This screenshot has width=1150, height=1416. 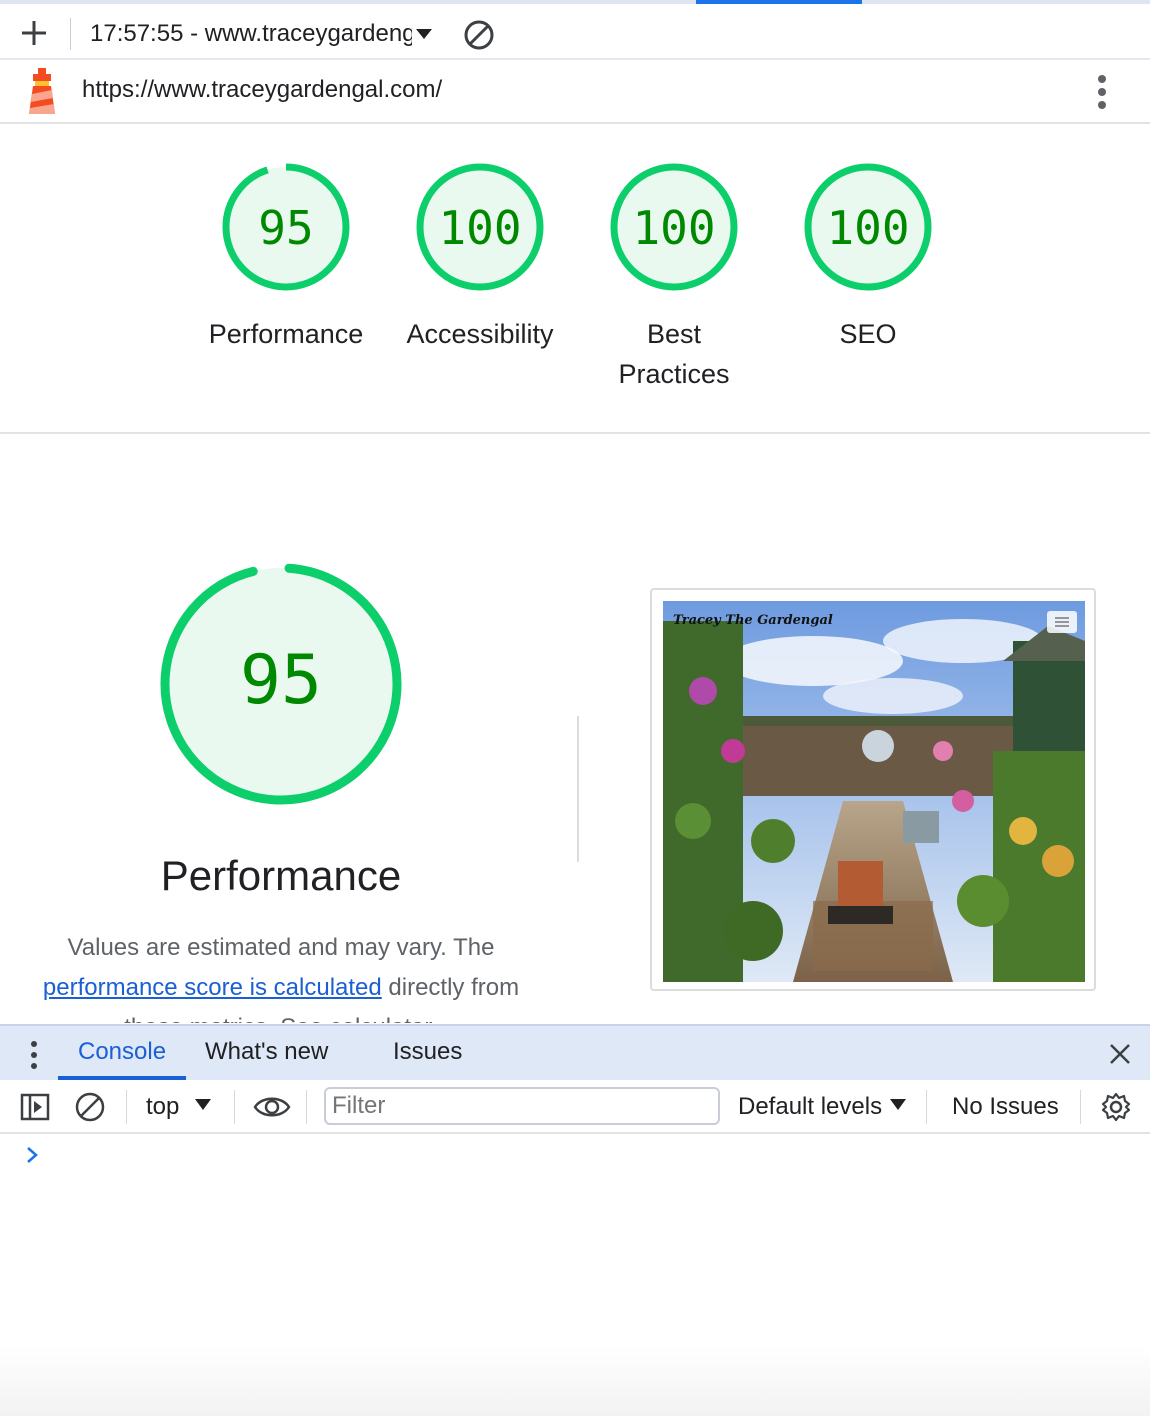 I want to click on issues-counter: No Issues, so click(x=1005, y=1107).